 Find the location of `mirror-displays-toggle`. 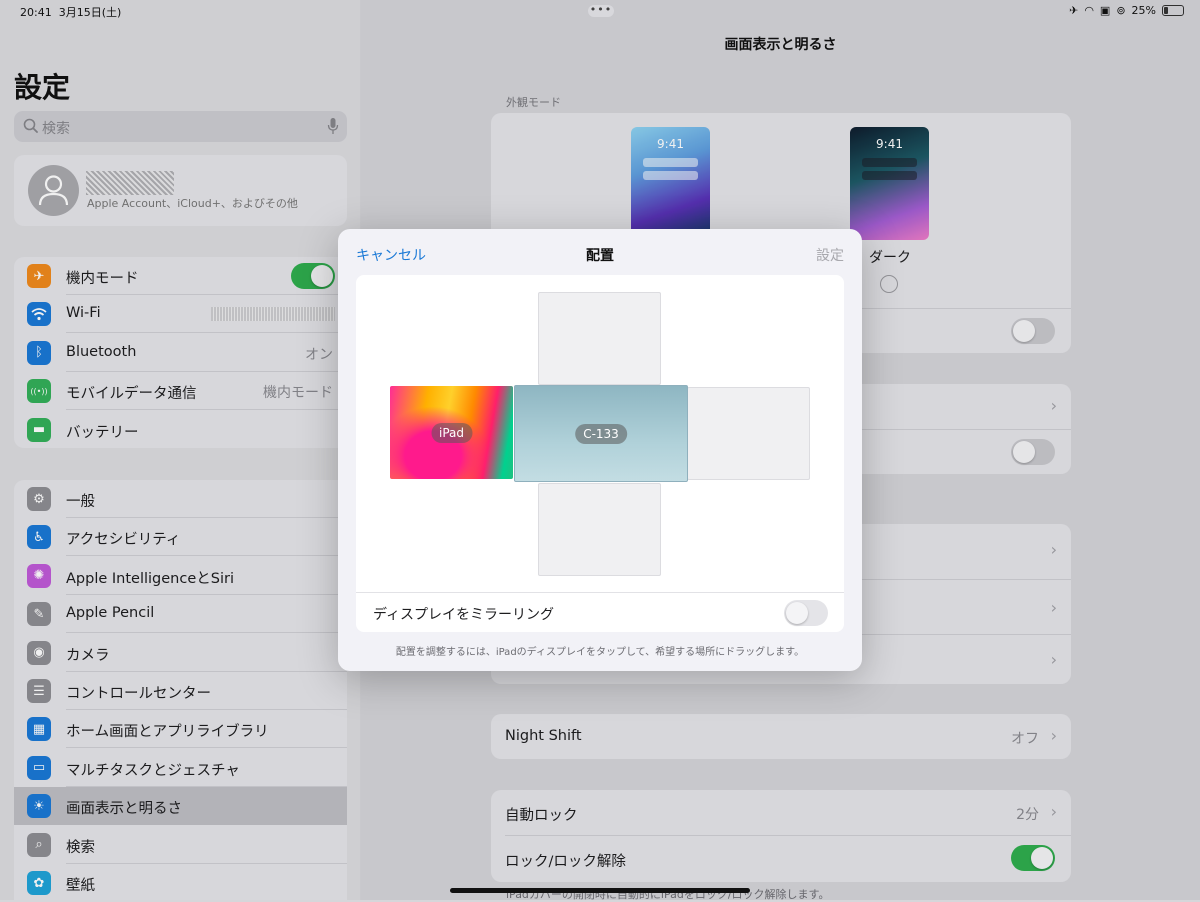

mirror-displays-toggle is located at coordinates (806, 613).